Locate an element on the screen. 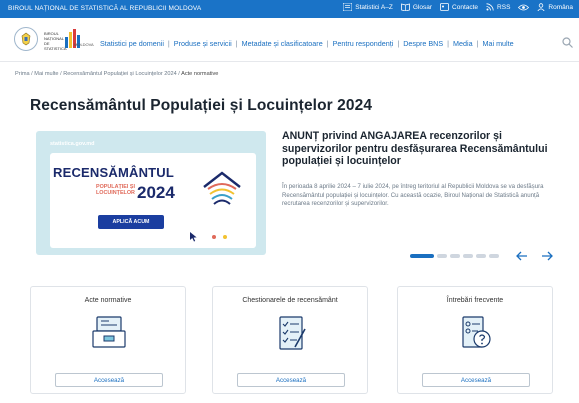 This screenshot has width=579, height=403. logo-text: BIROUL NAȚIONAL DE STATISTICĂ is located at coordinates (55, 41).